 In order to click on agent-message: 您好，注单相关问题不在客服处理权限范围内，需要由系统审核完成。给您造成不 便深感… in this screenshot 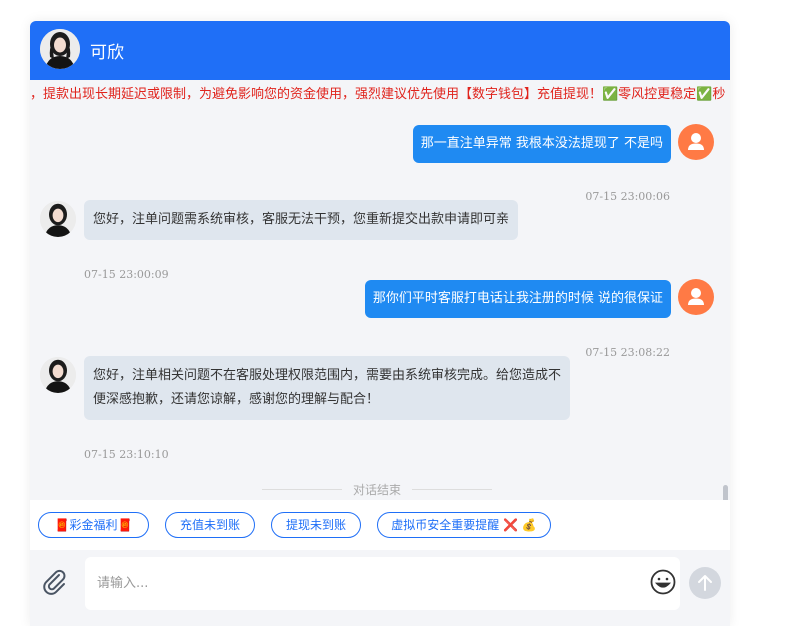, I will do `click(327, 388)`.